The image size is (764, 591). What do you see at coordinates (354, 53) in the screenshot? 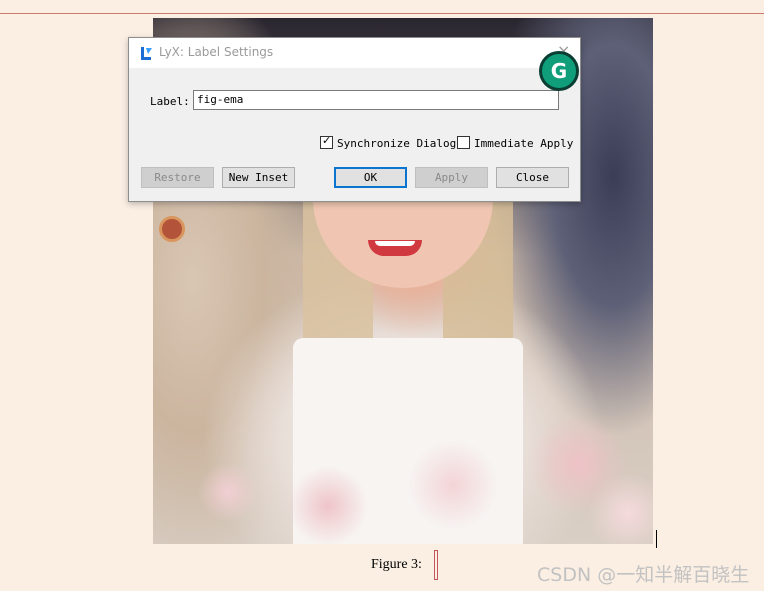
I see `dialog-titlebar: LyX: Label Settings ×` at bounding box center [354, 53].